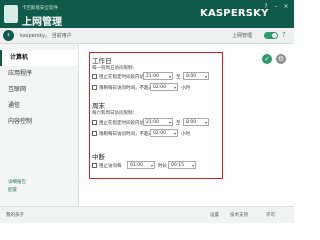 This screenshot has width=320, height=240. What do you see at coordinates (114, 113) in the screenshot?
I see `weekend-caption: 每六和周日访问限制：` at bounding box center [114, 113].